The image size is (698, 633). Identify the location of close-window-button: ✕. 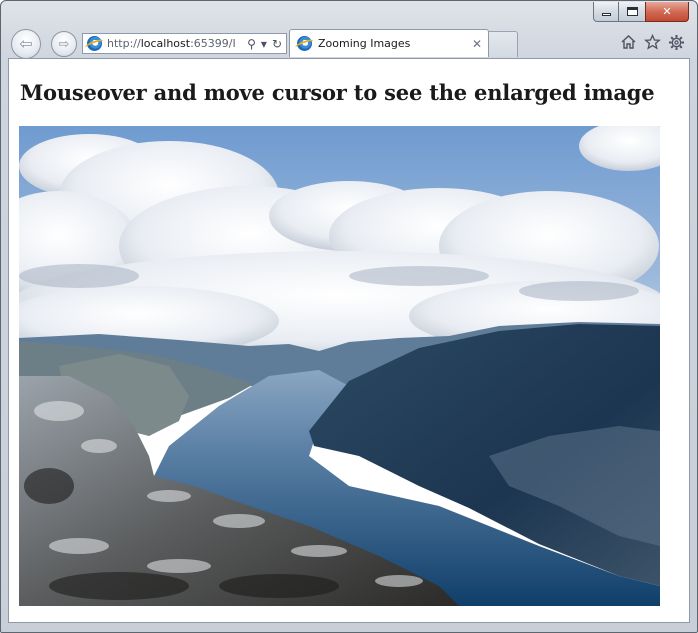
(667, 12).